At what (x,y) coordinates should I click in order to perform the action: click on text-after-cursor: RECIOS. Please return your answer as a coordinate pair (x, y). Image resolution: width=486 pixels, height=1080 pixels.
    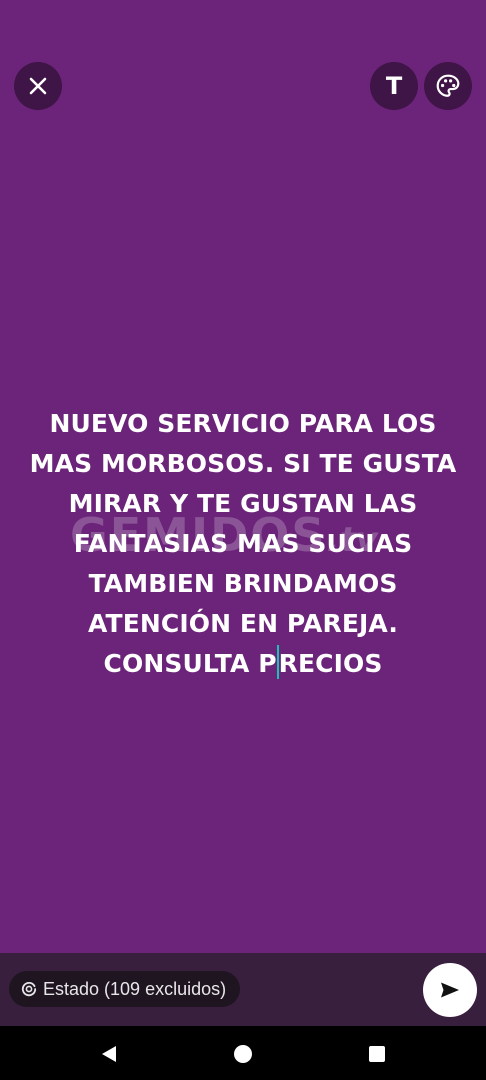
    Looking at the image, I should click on (330, 663).